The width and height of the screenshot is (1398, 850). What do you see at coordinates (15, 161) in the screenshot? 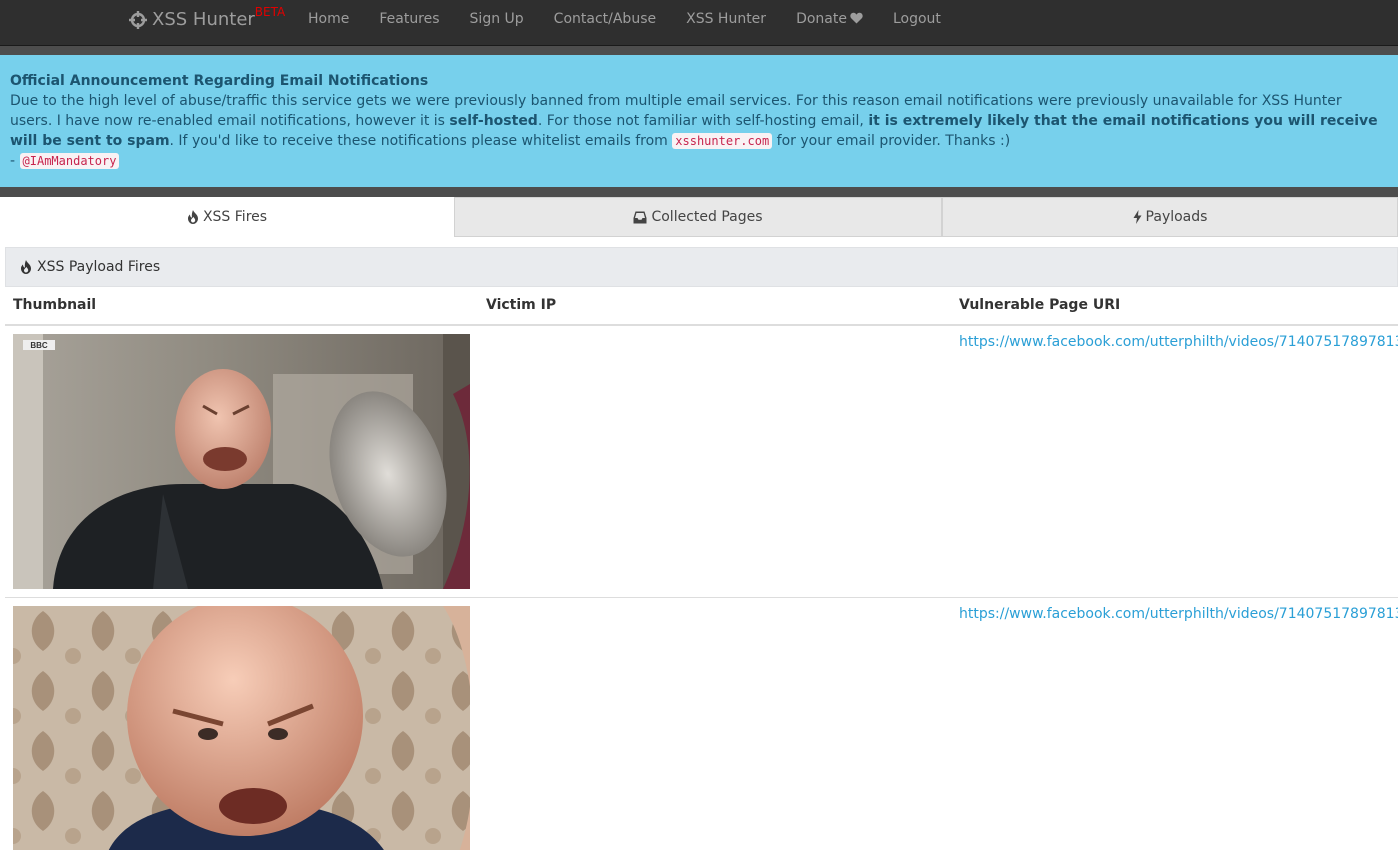
I see `signature-dash: -` at bounding box center [15, 161].